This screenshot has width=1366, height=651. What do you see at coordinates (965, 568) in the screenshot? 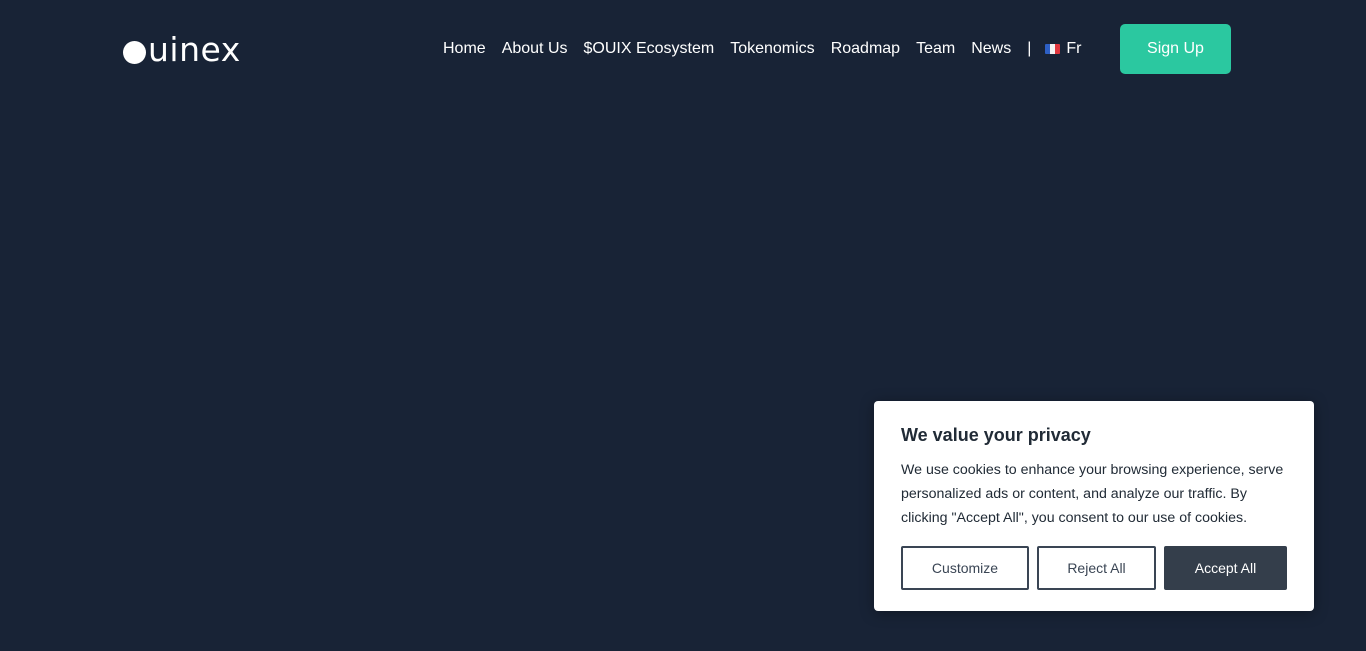
I see `customize-button: Customize` at bounding box center [965, 568].